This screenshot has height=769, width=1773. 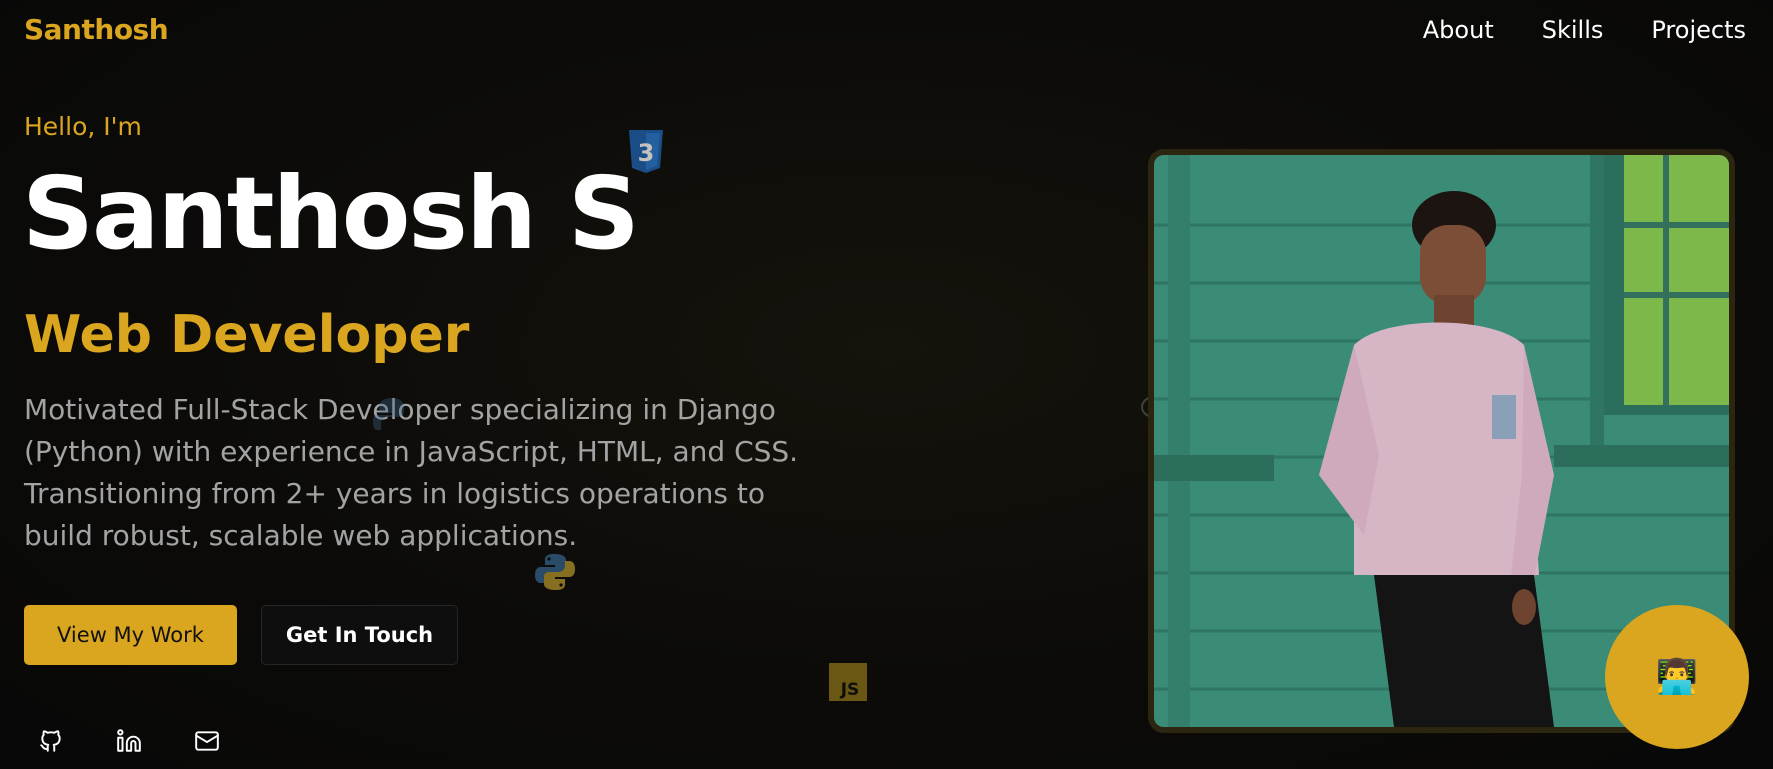 What do you see at coordinates (886, 32) in the screenshot?
I see `top-nav: Santhosh About Skills Projects` at bounding box center [886, 32].